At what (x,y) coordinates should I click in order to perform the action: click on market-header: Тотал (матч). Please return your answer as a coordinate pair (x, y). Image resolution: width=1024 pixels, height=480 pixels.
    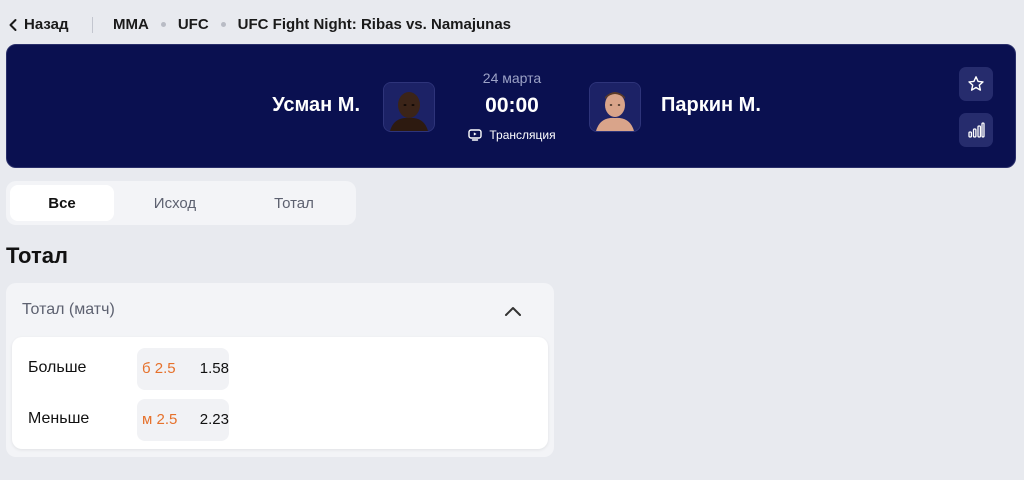
    Looking at the image, I should click on (280, 310).